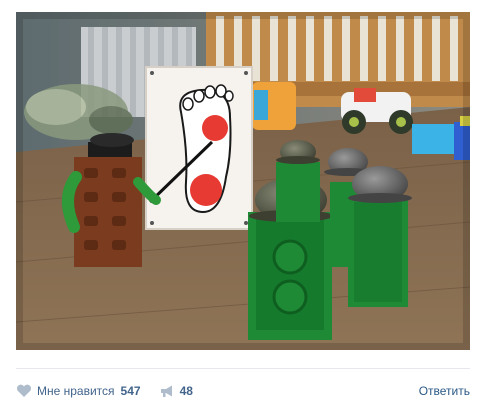 Image resolution: width=480 pixels, height=410 pixels. Describe the element at coordinates (176, 391) in the screenshot. I see `share-button: 48` at that location.